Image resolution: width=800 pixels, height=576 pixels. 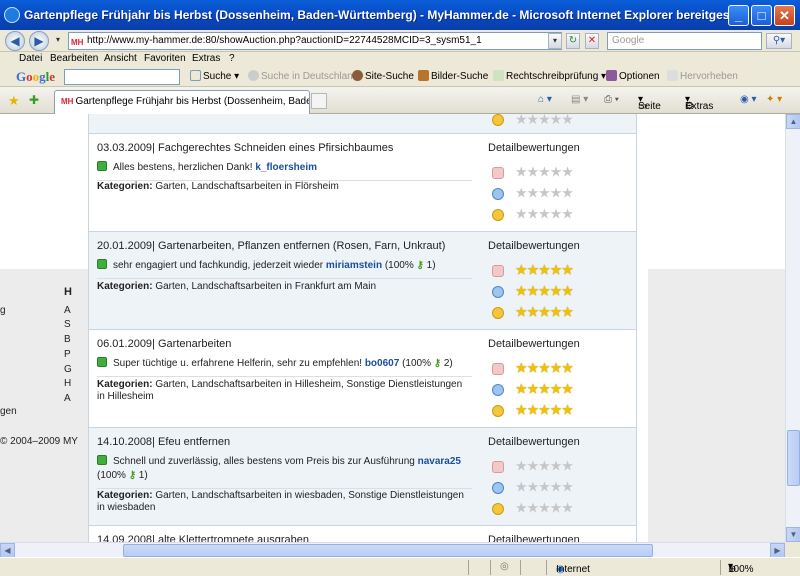 What do you see at coordinates (777, 550) in the screenshot?
I see `scroll-right-icon: ▶` at bounding box center [777, 550].